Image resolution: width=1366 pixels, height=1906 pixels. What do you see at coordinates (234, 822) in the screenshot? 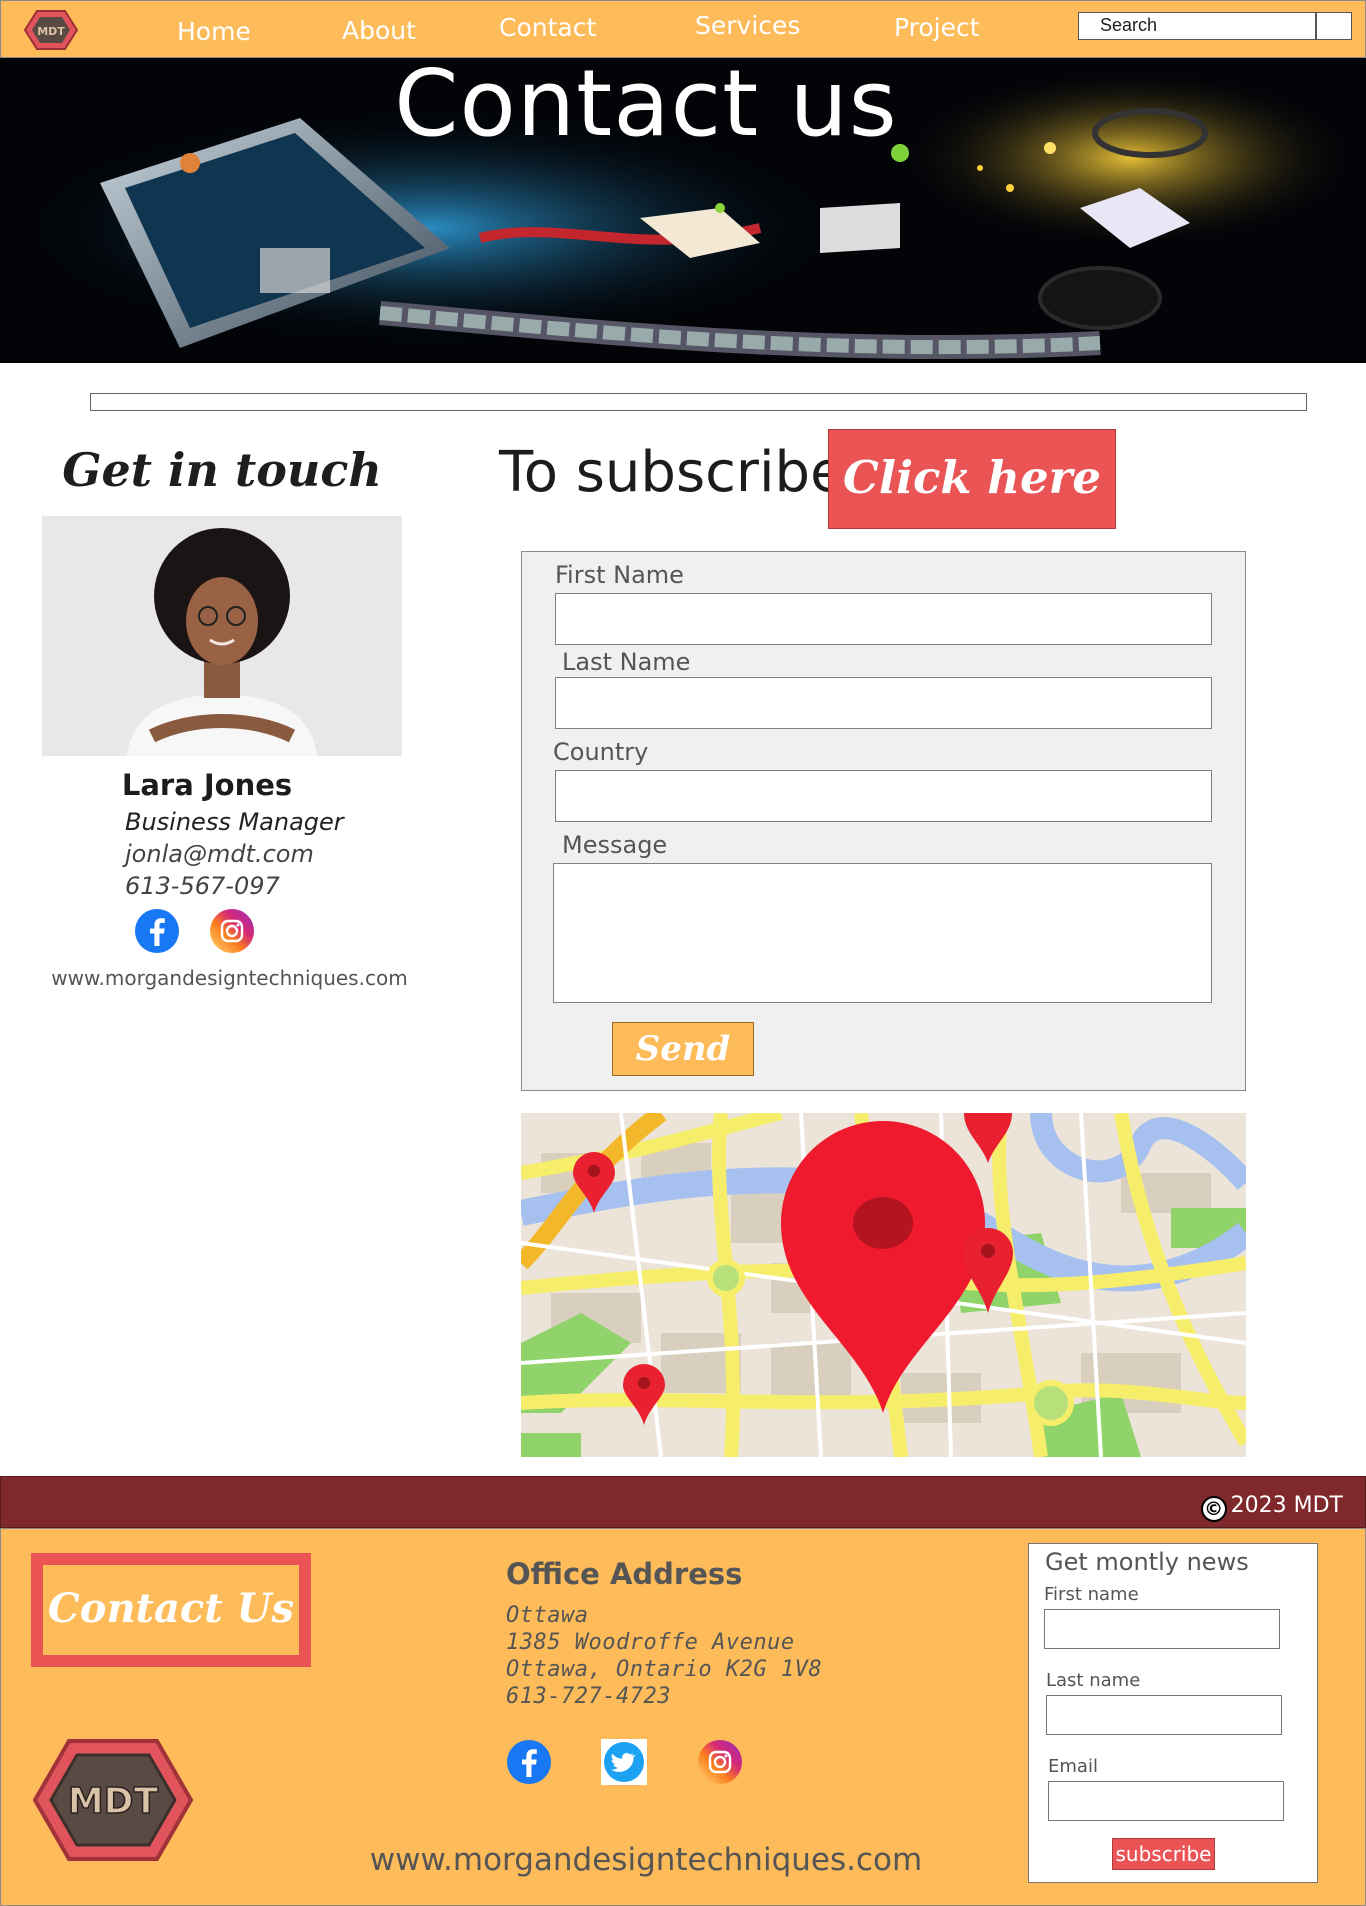
I see `contact-role: Business Manager` at bounding box center [234, 822].